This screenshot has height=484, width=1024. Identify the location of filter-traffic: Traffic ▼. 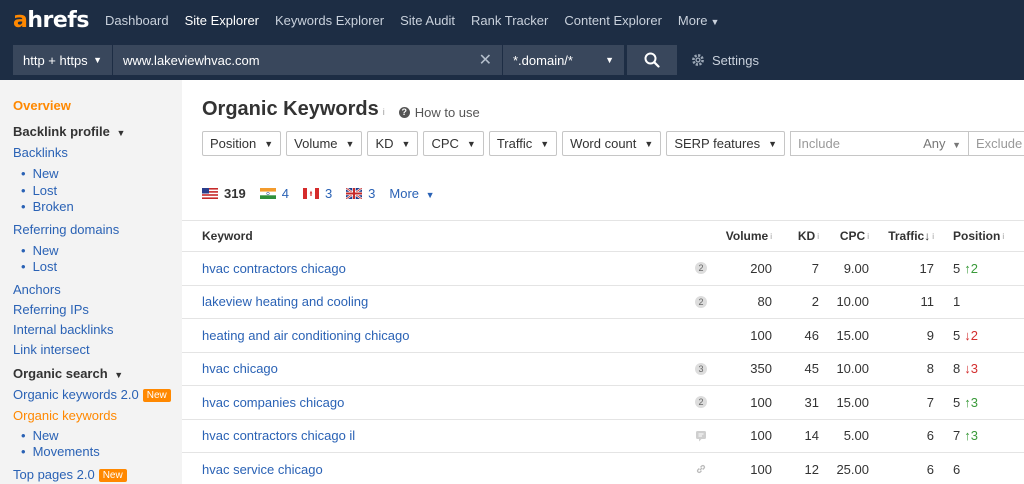
(523, 143).